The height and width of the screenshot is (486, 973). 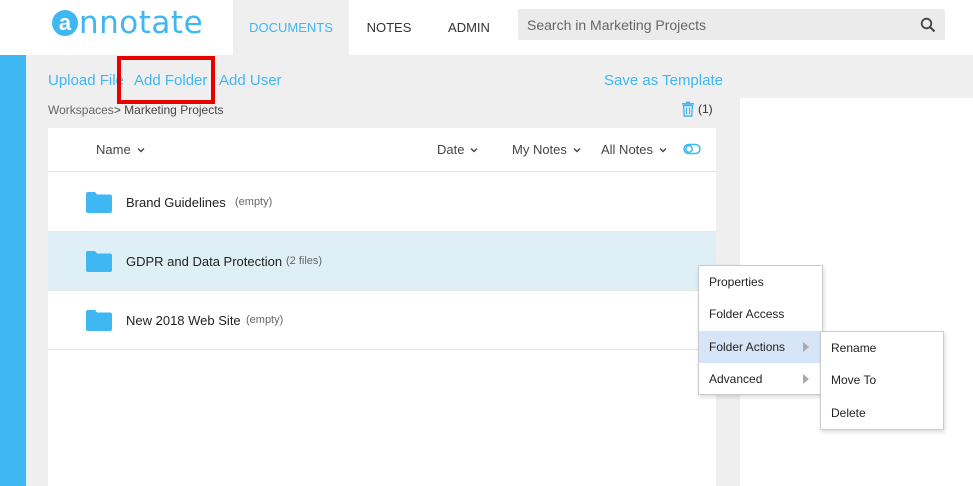 I want to click on column-all-notes-sort: All Notes, so click(x=634, y=149).